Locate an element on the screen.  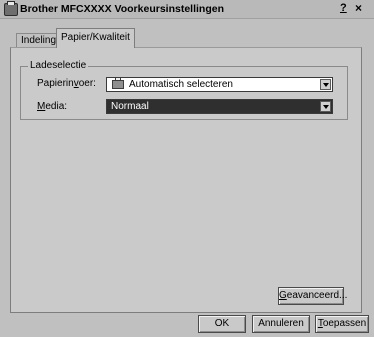
media-select: Normaal is located at coordinates (219, 106).